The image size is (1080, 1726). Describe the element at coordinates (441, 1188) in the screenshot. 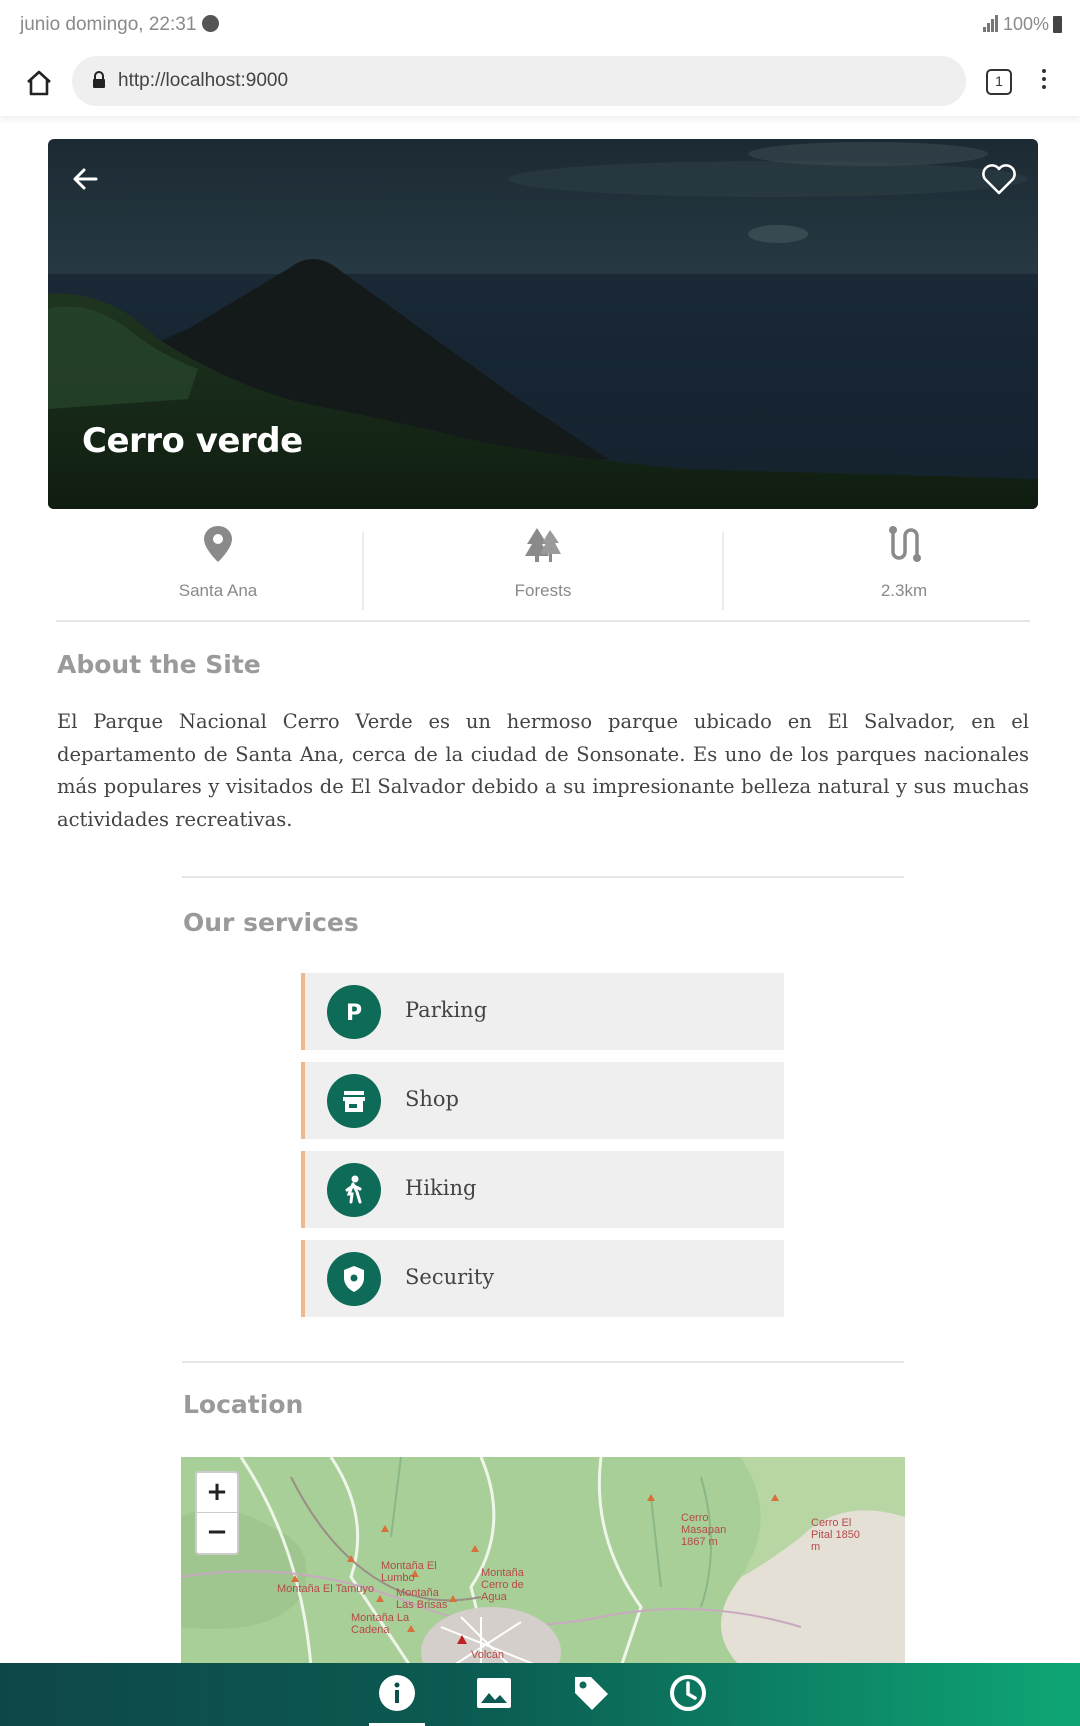

I see `service-label: Hiking` at that location.